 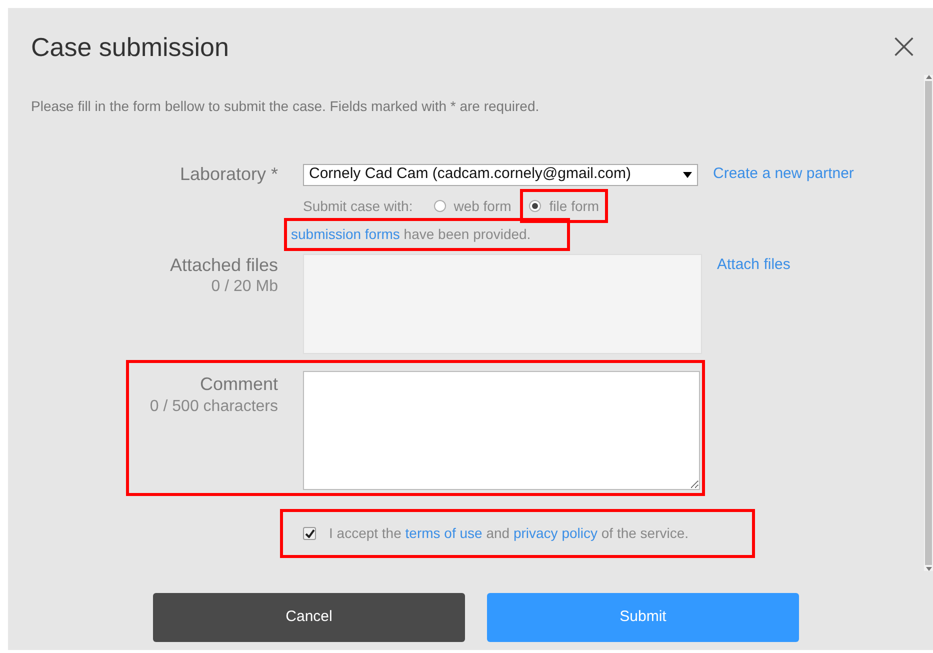 I want to click on size-counter: 0 / 20 Mb, so click(x=244, y=287).